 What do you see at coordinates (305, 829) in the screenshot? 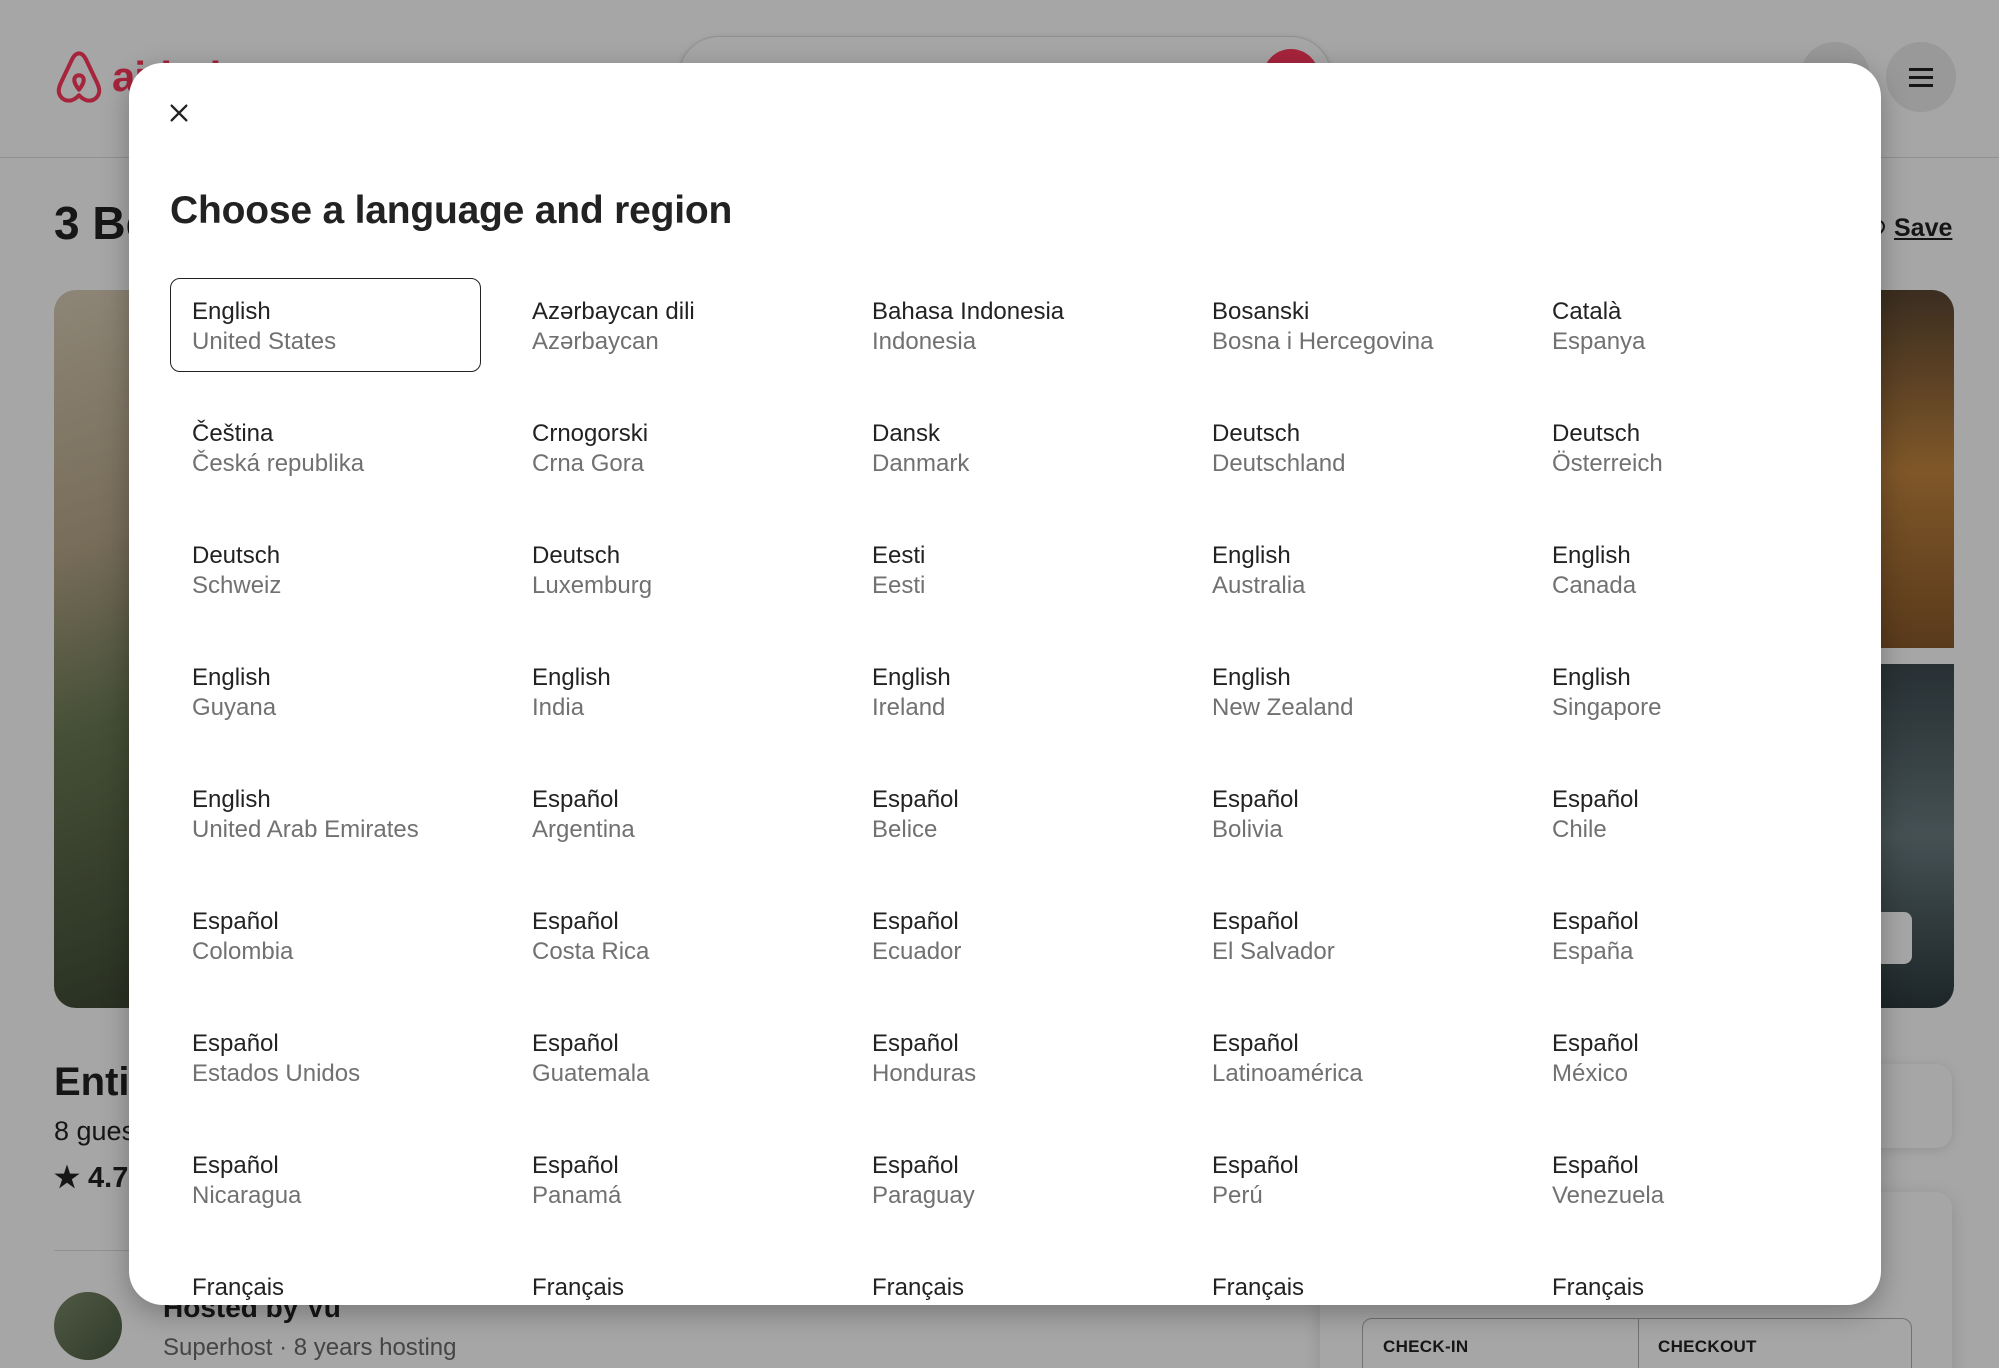
I see `language-region: United Arab Emirates` at bounding box center [305, 829].